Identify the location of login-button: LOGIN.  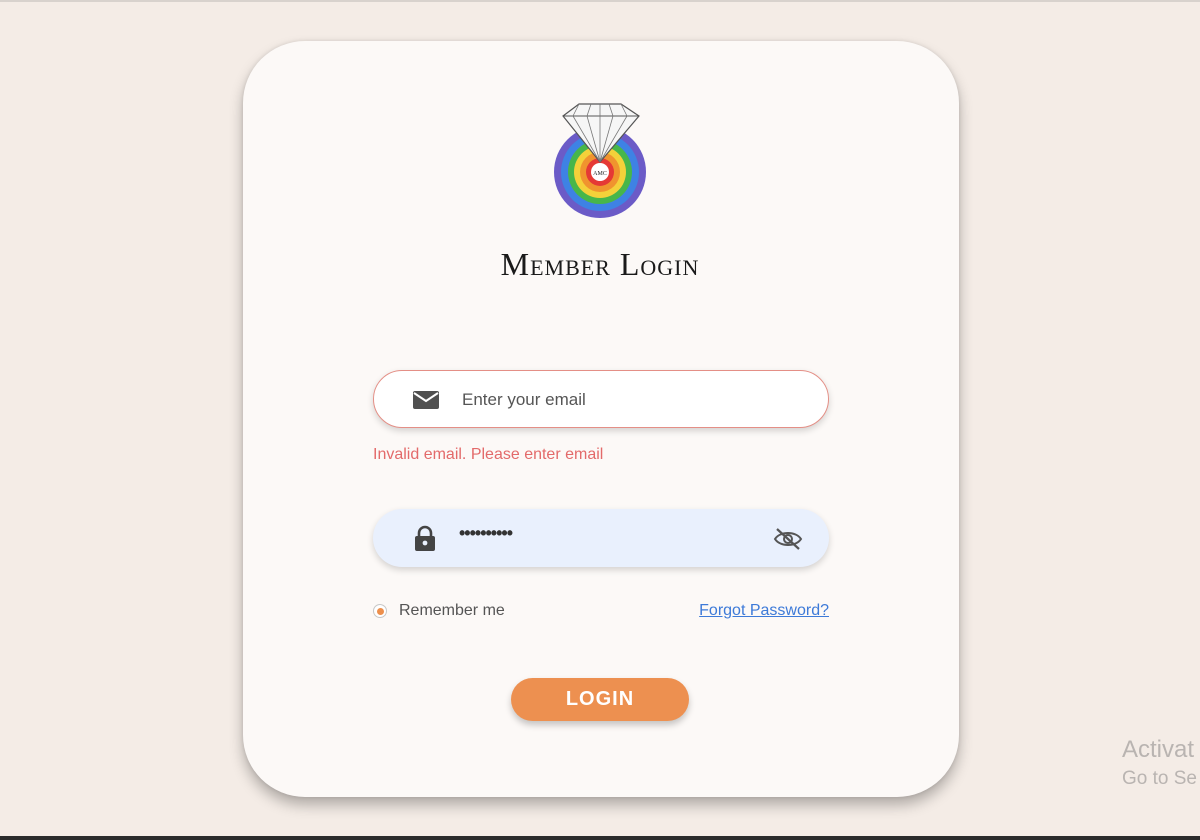
(600, 699).